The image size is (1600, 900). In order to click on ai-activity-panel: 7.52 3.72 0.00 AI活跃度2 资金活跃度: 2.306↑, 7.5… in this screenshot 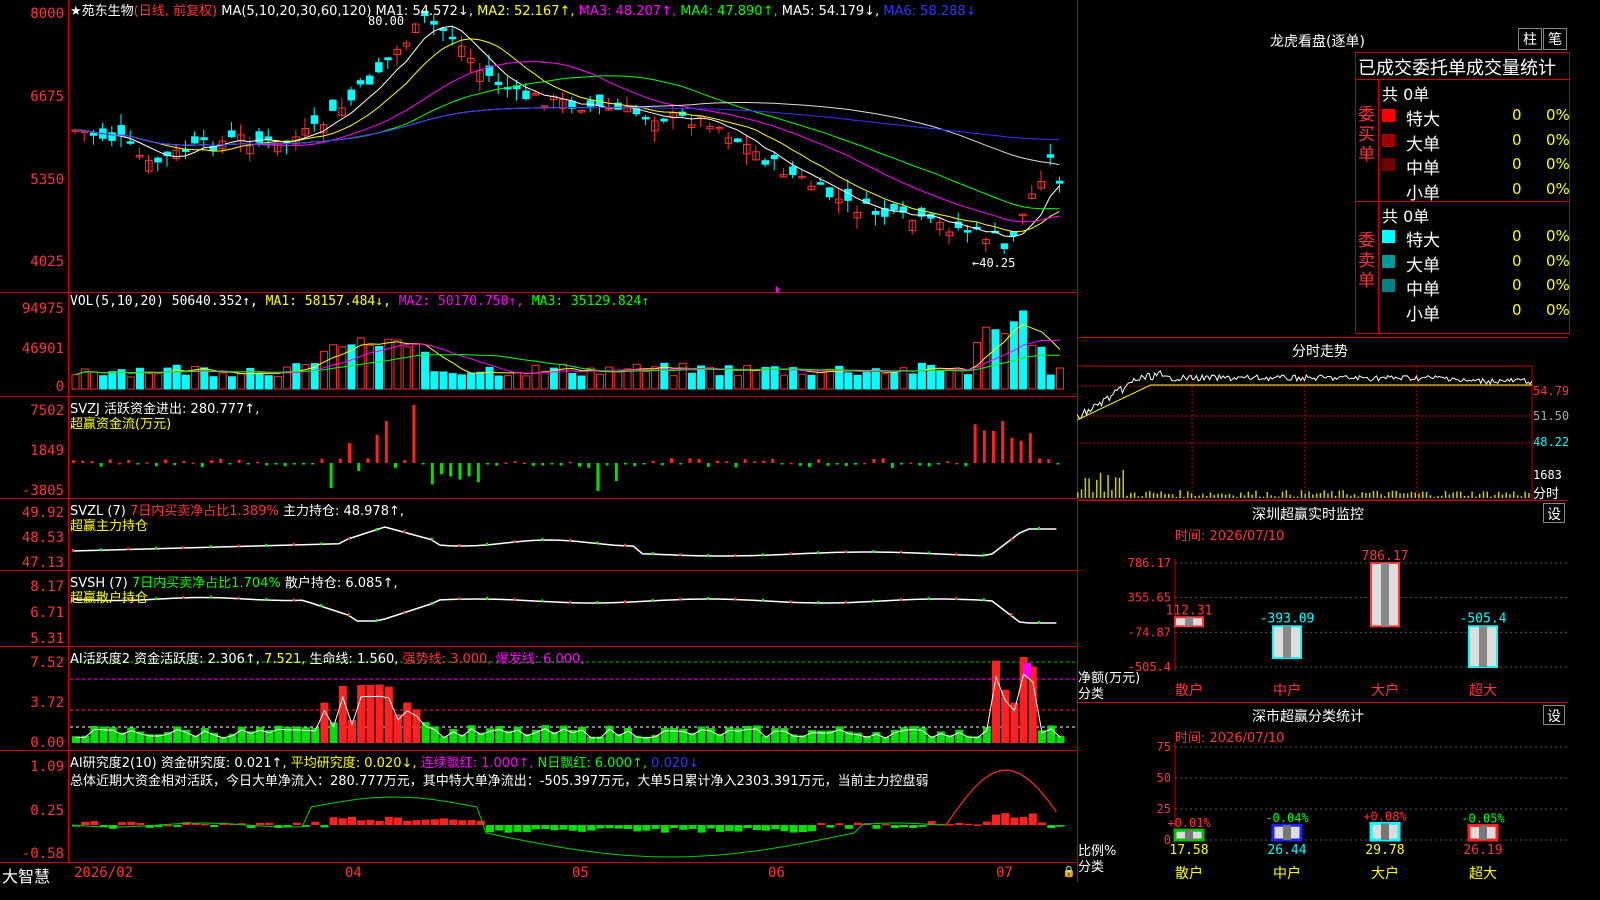, I will do `click(538, 698)`.